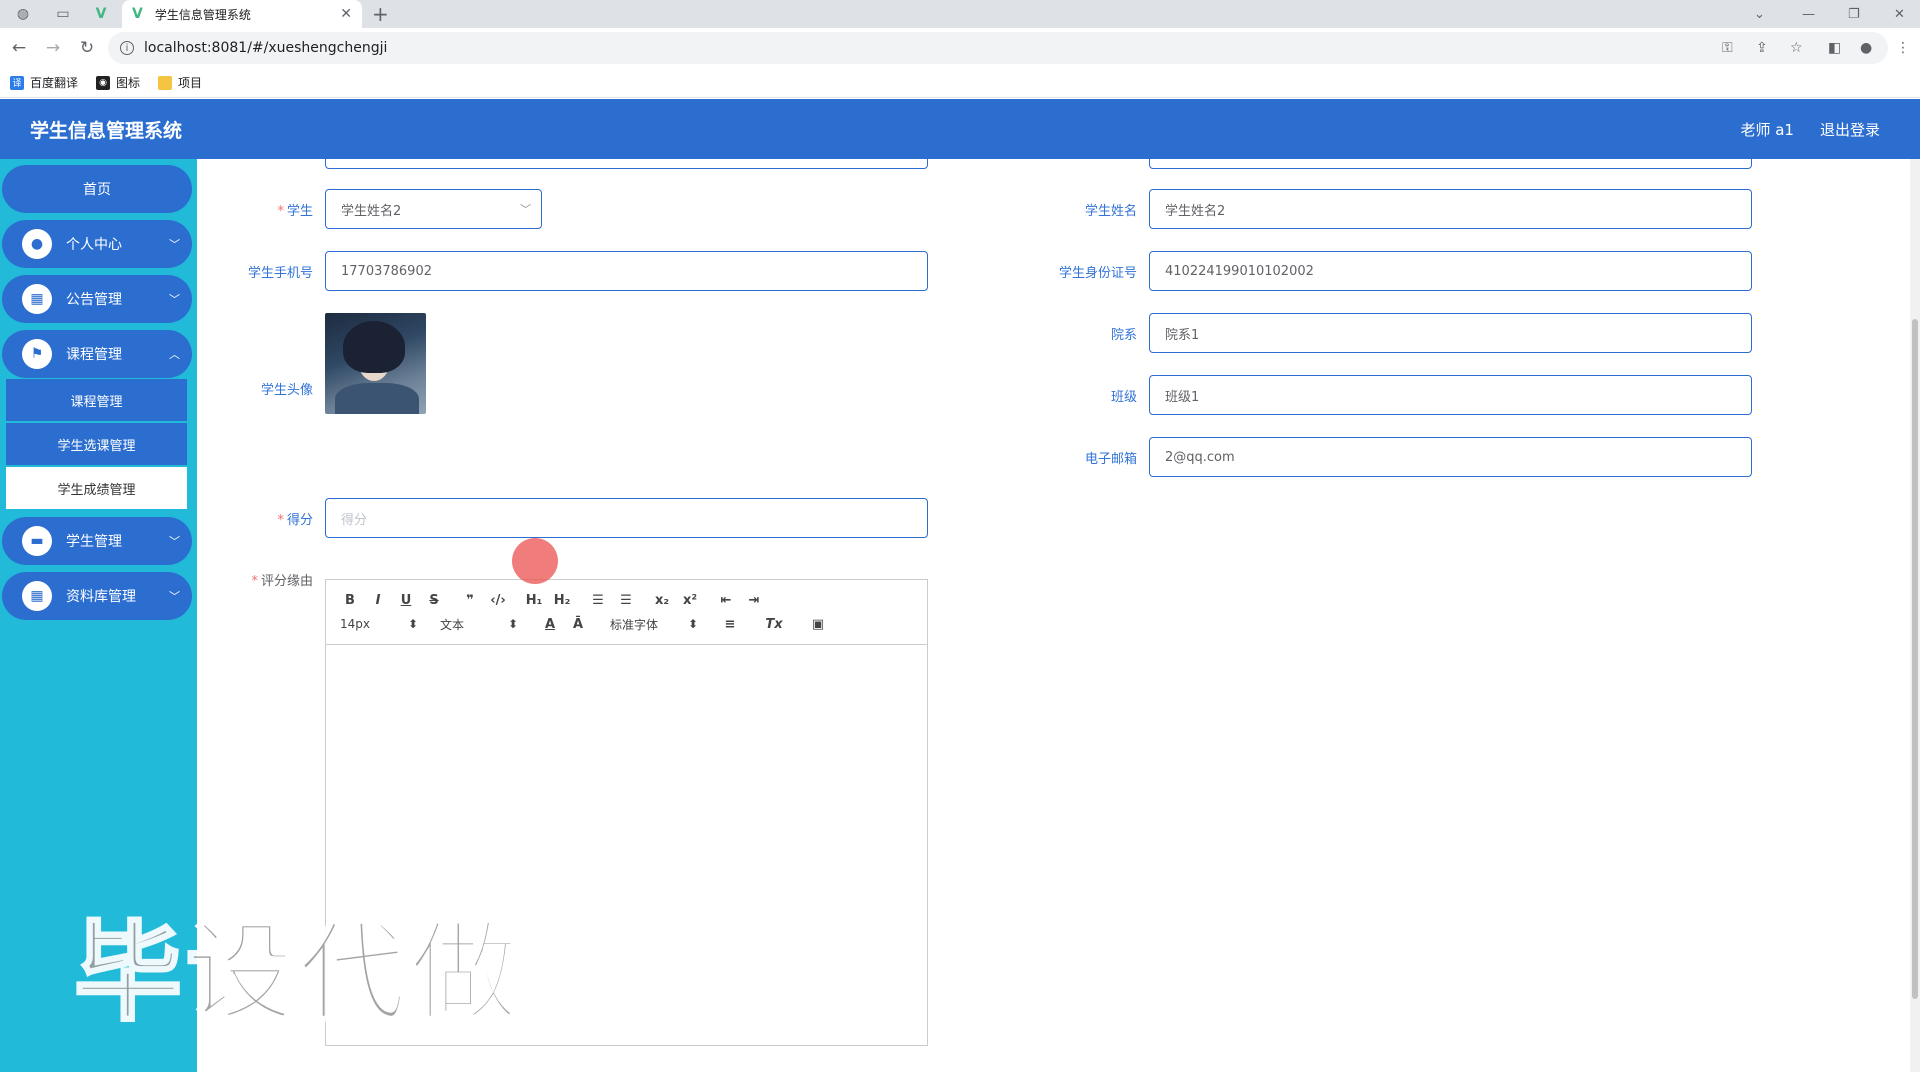 The height and width of the screenshot is (1072, 1920). I want to click on subscript-icon: x₂, so click(662, 600).